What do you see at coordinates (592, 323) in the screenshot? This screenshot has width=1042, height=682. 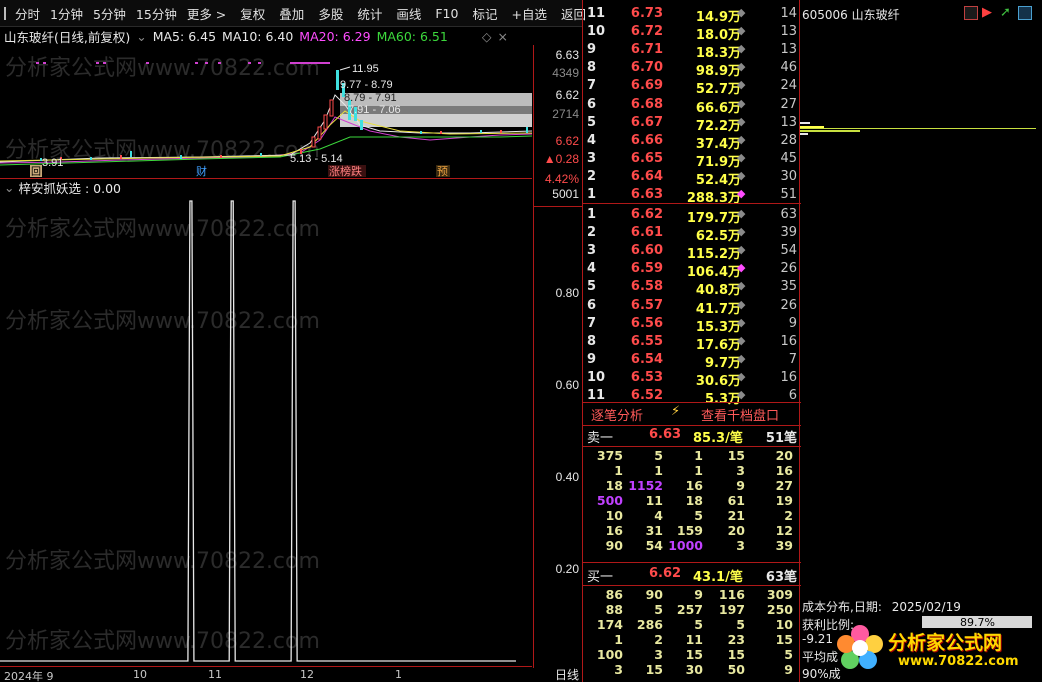 I see `level-number: 7` at bounding box center [592, 323].